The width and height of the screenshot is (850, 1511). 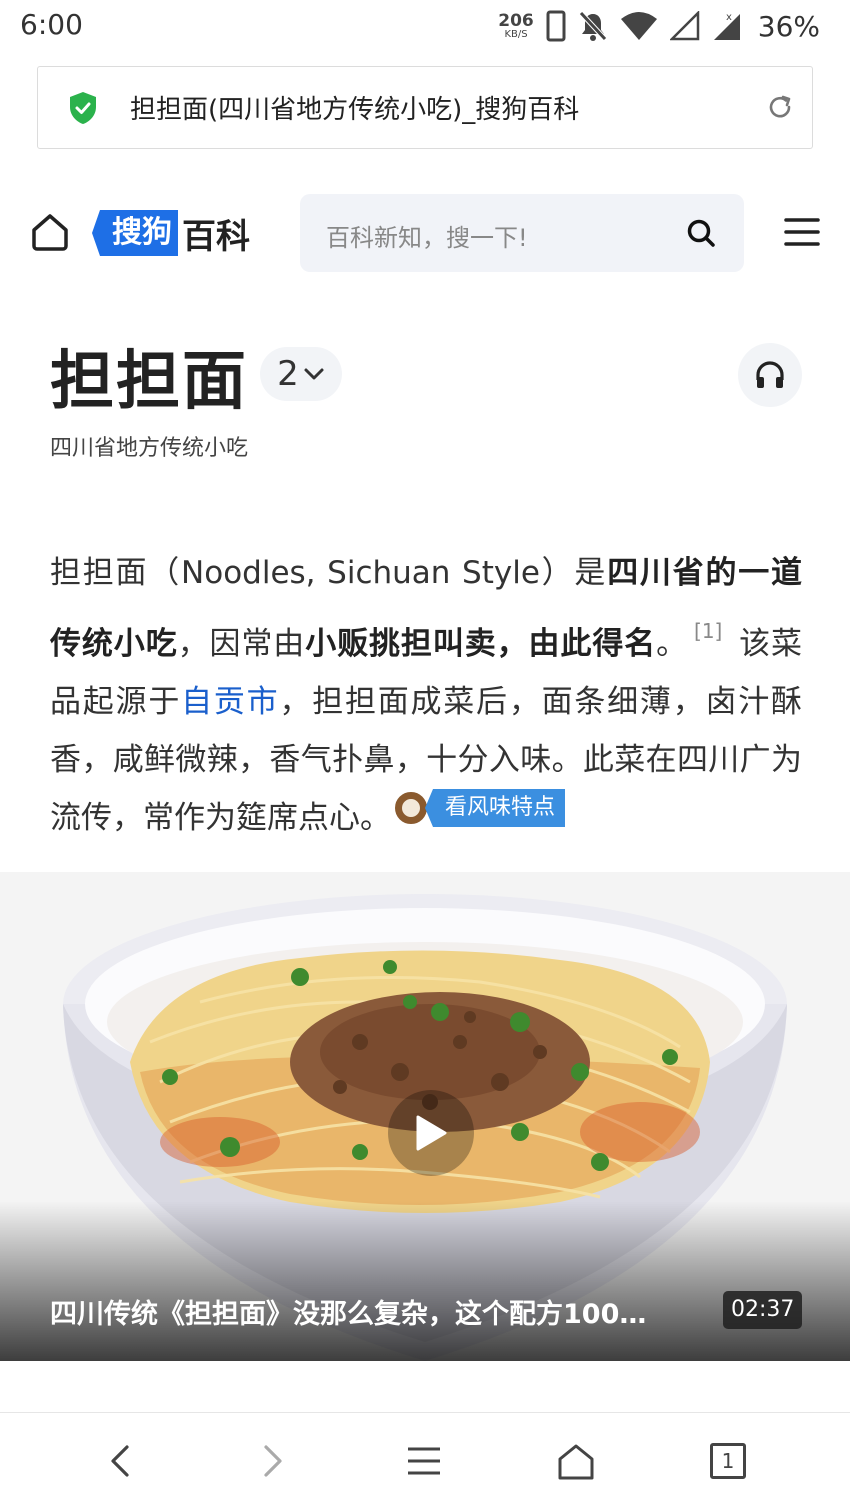 I want to click on play-button, so click(x=431, y=1133).